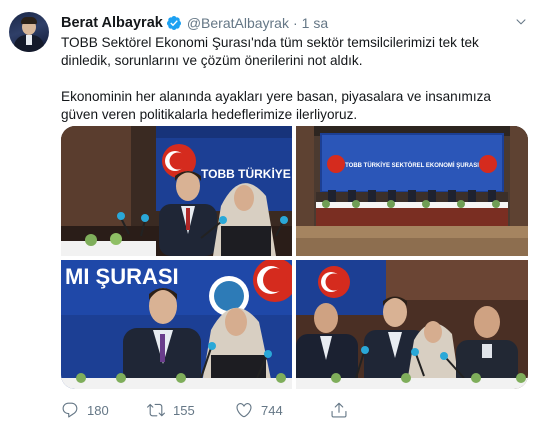 This screenshot has height=429, width=537. What do you see at coordinates (246, 173) in the screenshot?
I see `banner-text-1: TOBB TÜRKİYE SEKT` at bounding box center [246, 173].